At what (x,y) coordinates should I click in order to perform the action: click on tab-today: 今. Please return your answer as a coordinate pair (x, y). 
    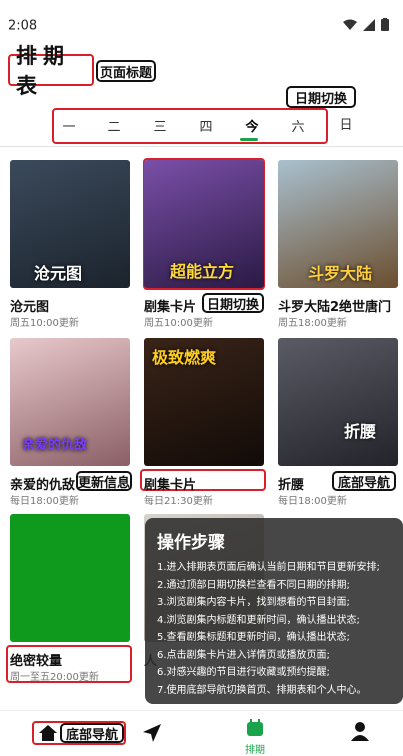
    Looking at the image, I should click on (252, 125).